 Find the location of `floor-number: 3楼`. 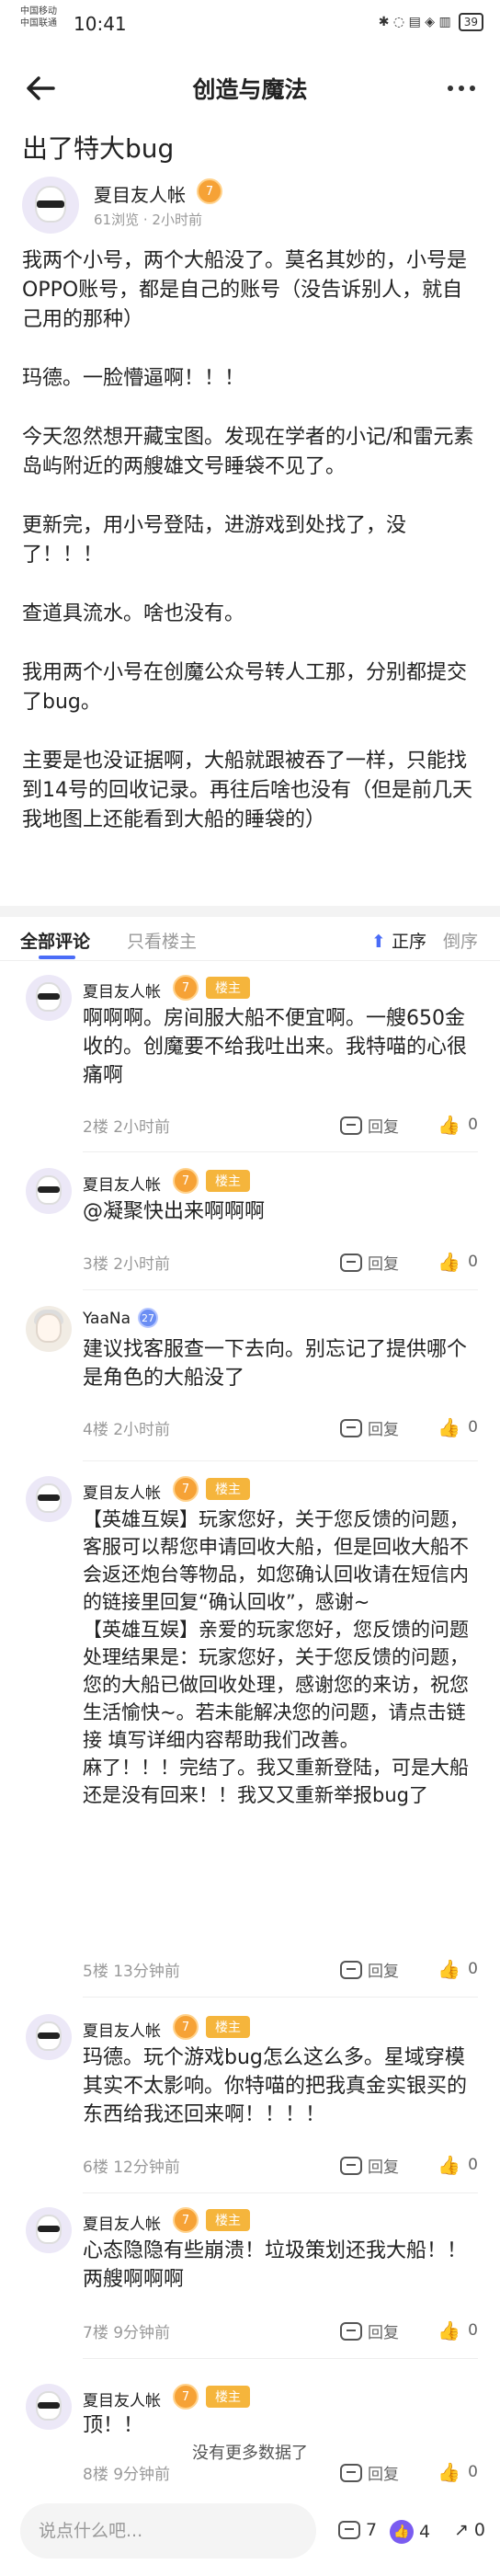

floor-number: 3楼 is located at coordinates (95, 1264).